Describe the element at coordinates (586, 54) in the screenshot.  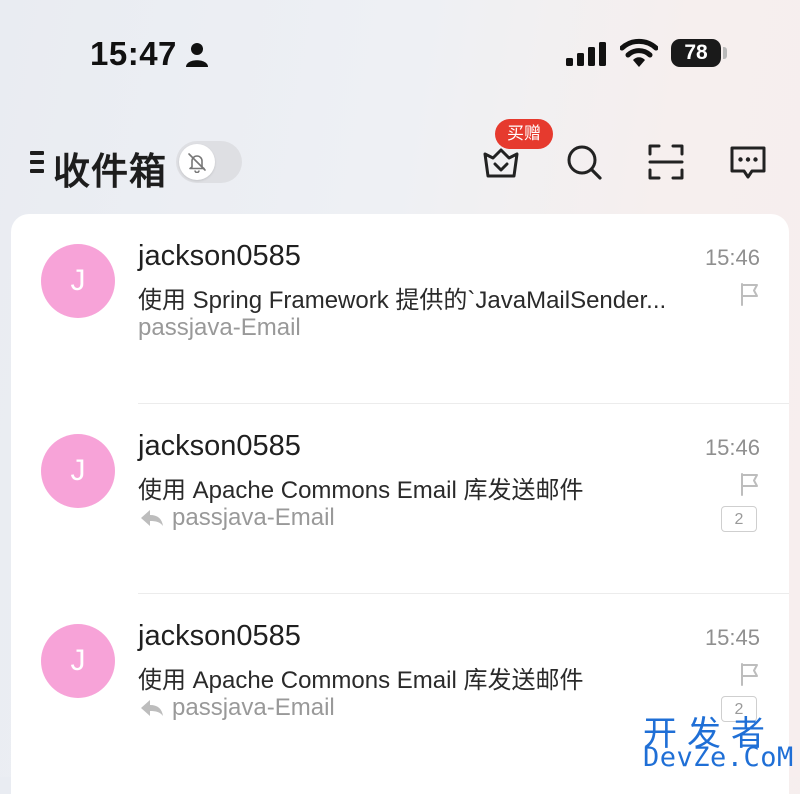
I see `signal-icon` at that location.